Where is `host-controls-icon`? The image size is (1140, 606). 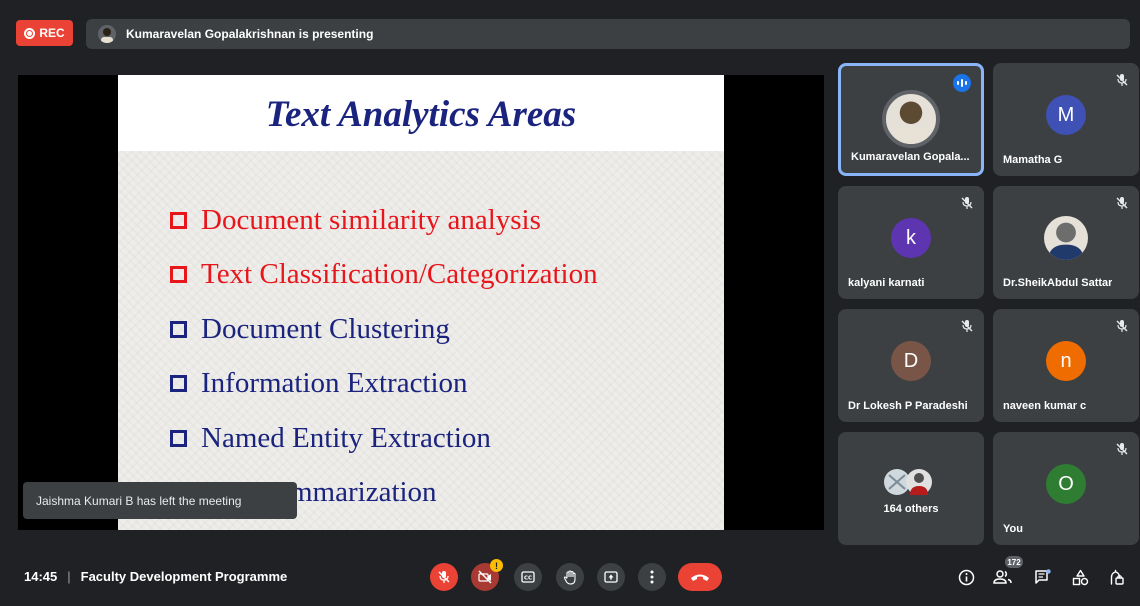
host-controls-icon is located at coordinates (1117, 577).